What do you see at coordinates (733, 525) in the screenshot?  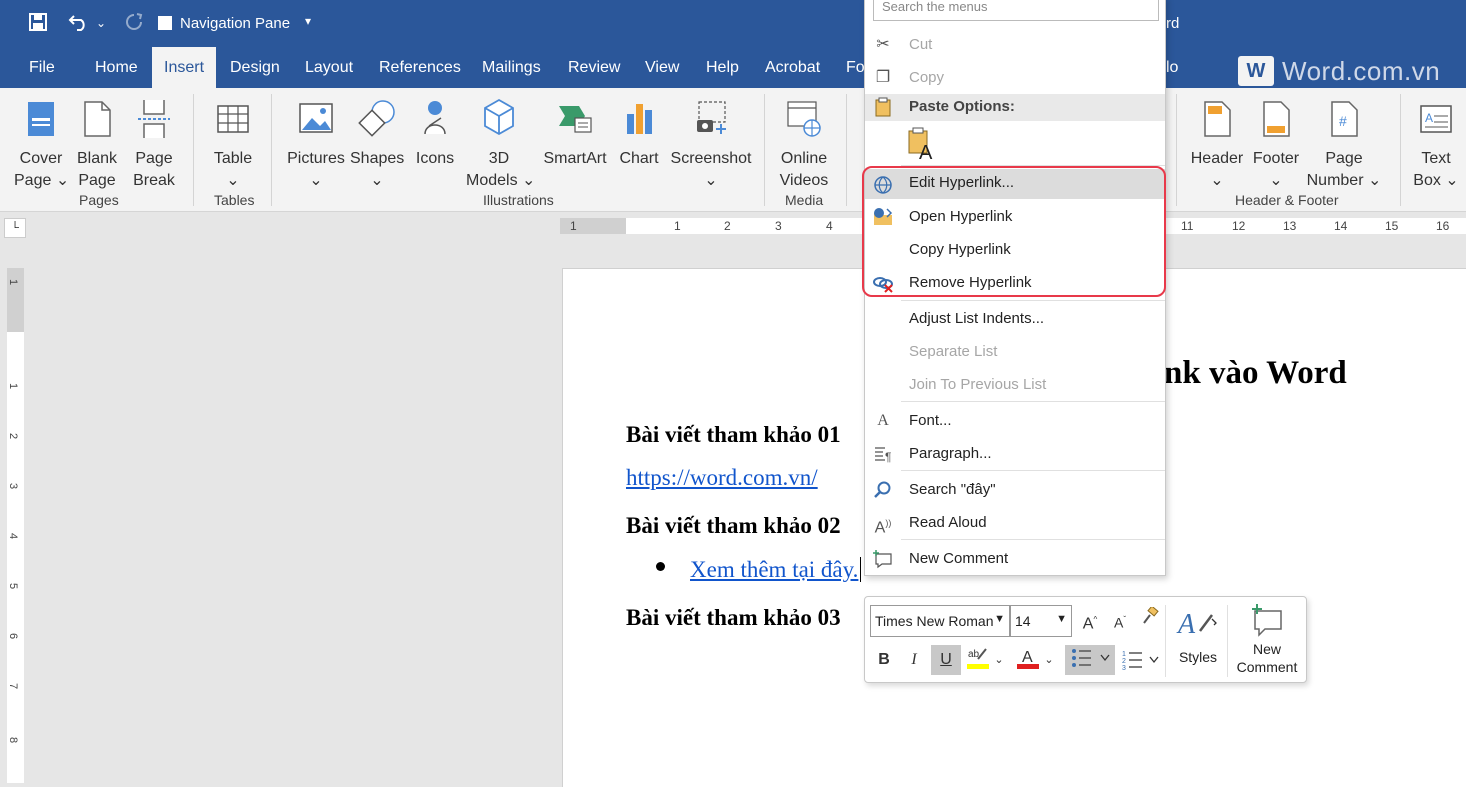 I see `reference-2: Bài viết tham khảo 02` at bounding box center [733, 525].